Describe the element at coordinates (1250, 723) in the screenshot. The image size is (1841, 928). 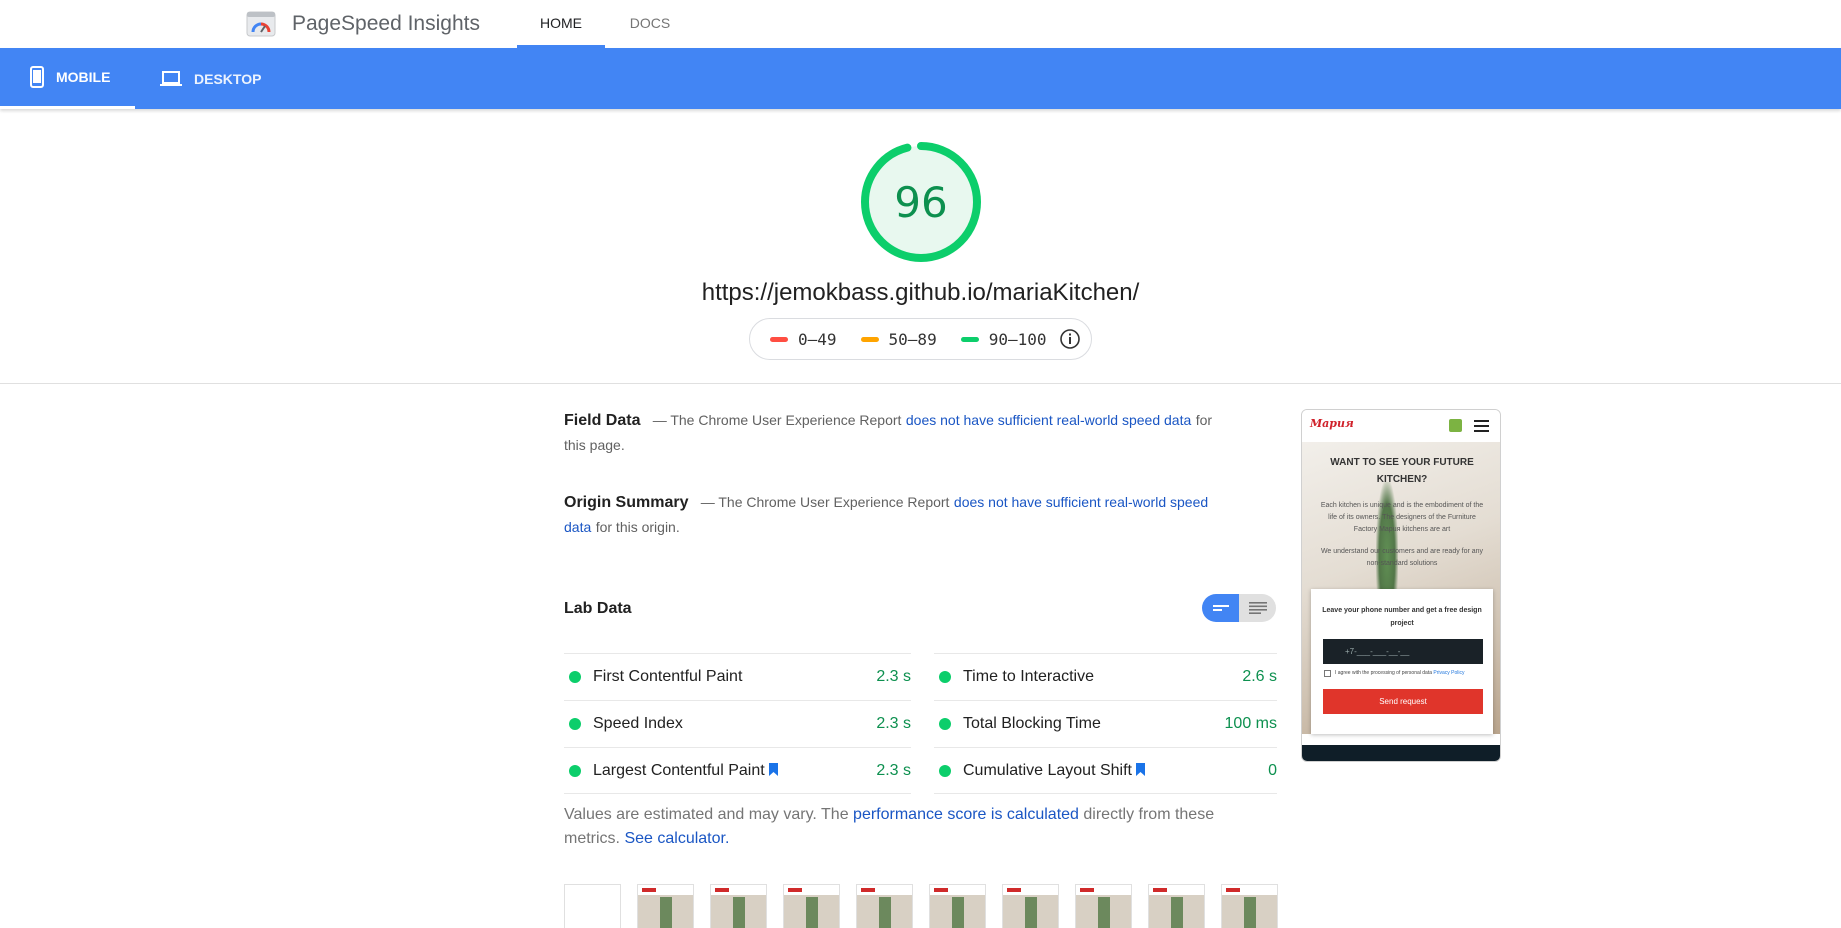
I see `metric-value: 100 ms` at that location.